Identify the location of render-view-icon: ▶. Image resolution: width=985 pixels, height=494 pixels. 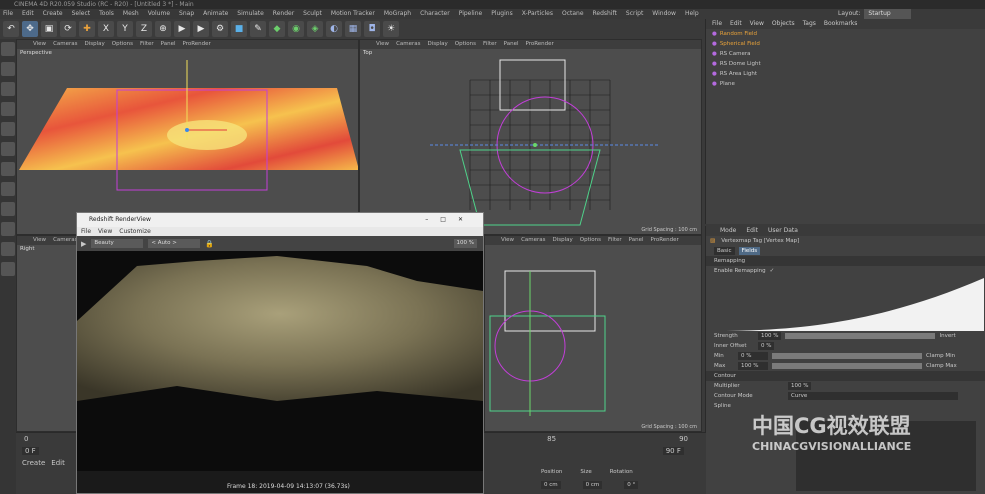
(182, 29).